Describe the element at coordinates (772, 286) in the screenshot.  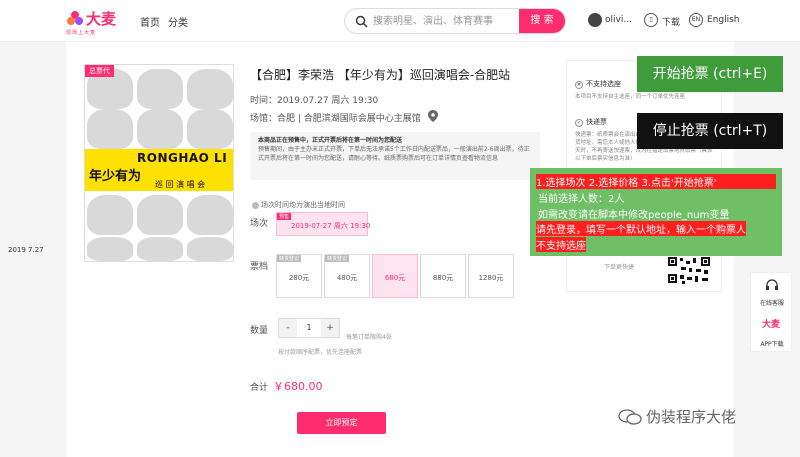
I see `headset-icon` at that location.